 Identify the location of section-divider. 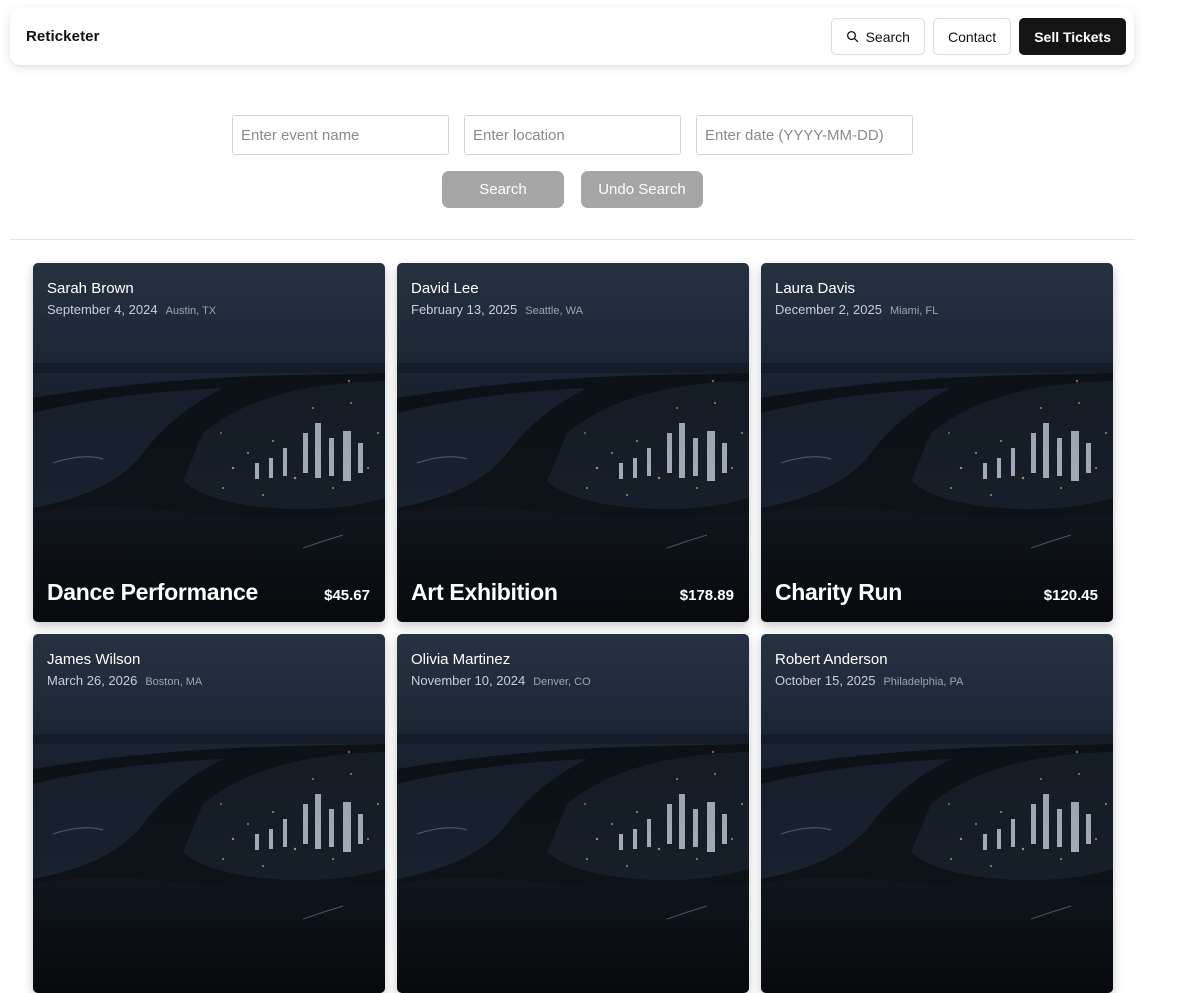
(572, 239).